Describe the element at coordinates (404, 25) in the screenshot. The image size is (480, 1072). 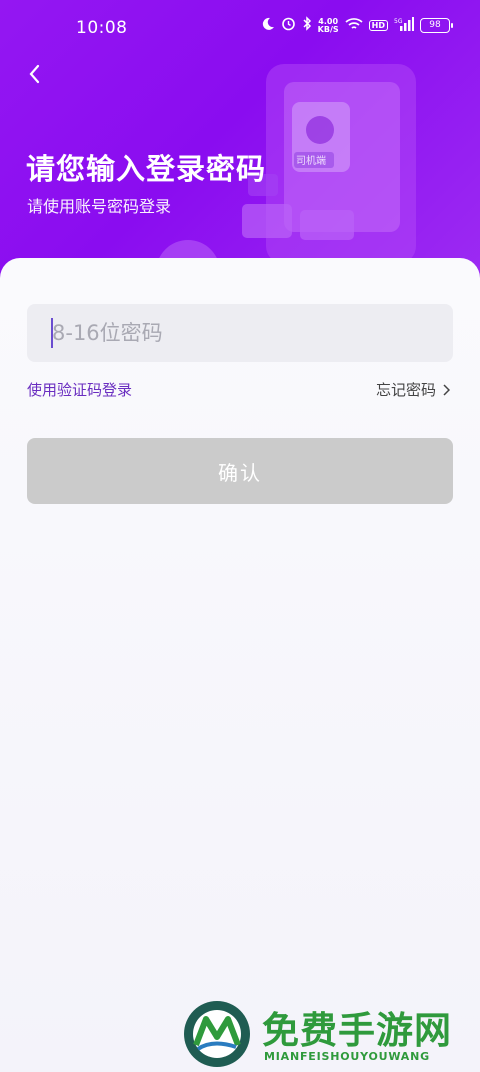
I see `signal-icon: 5G` at that location.